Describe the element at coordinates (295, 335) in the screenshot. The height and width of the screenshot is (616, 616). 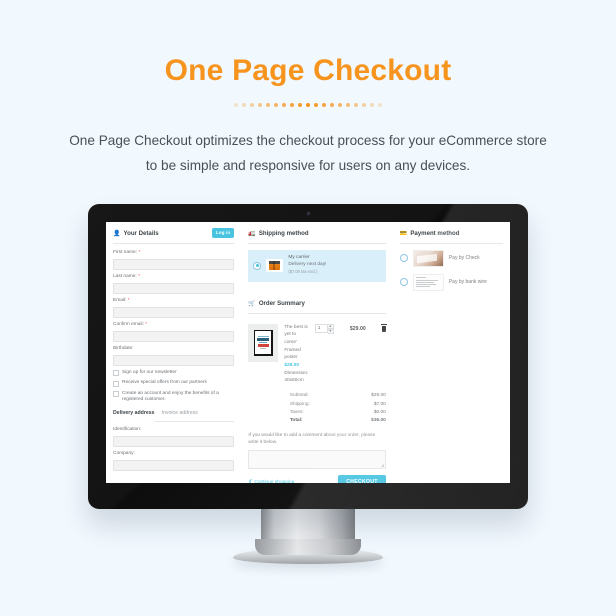
I see `product-name: The best is yet to come'` at that location.